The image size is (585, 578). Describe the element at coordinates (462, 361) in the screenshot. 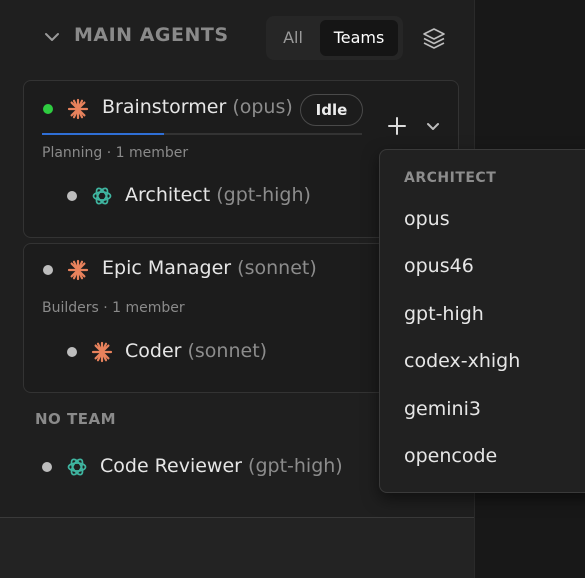

I see `model-option-codex-xhigh: codex-xhigh` at that location.